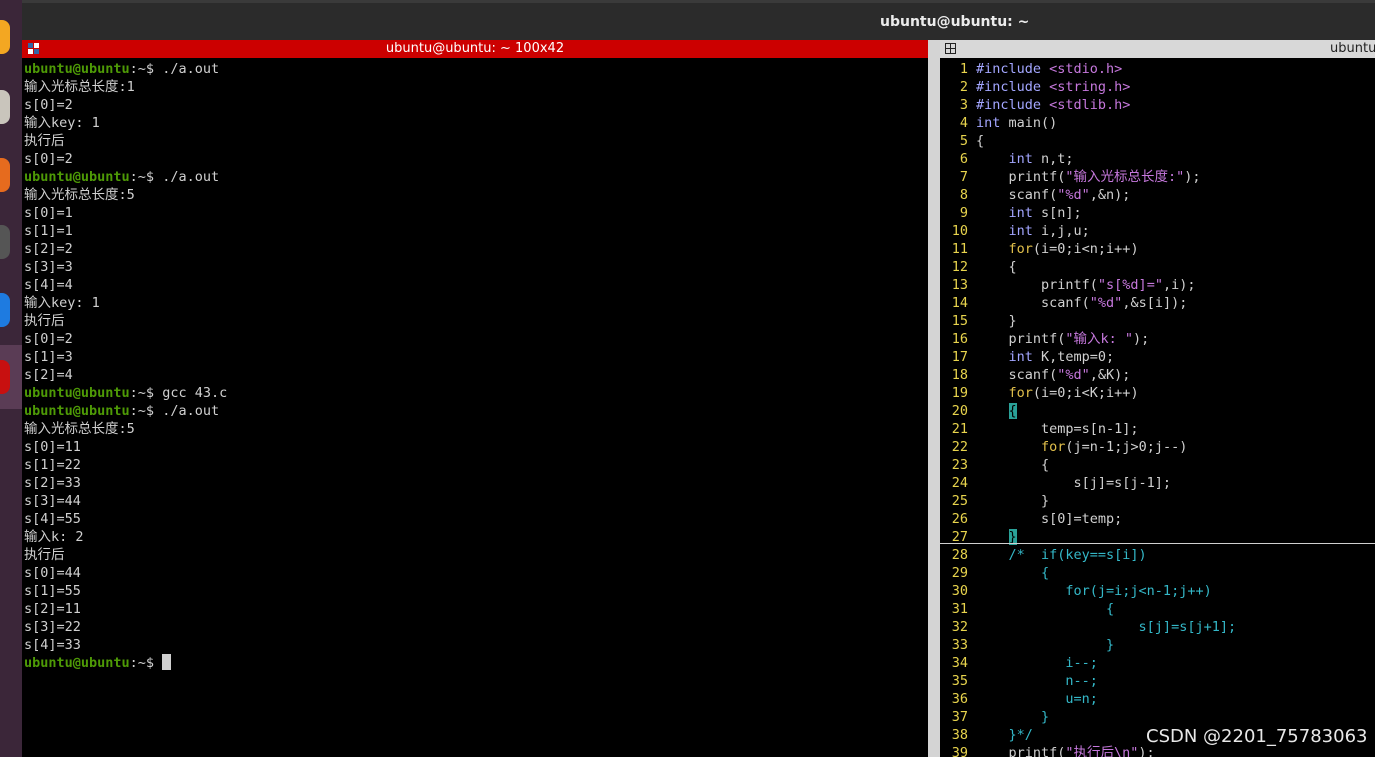 The height and width of the screenshot is (757, 1375). What do you see at coordinates (48, 231) in the screenshot?
I see `line-text: s[1]=1` at bounding box center [48, 231].